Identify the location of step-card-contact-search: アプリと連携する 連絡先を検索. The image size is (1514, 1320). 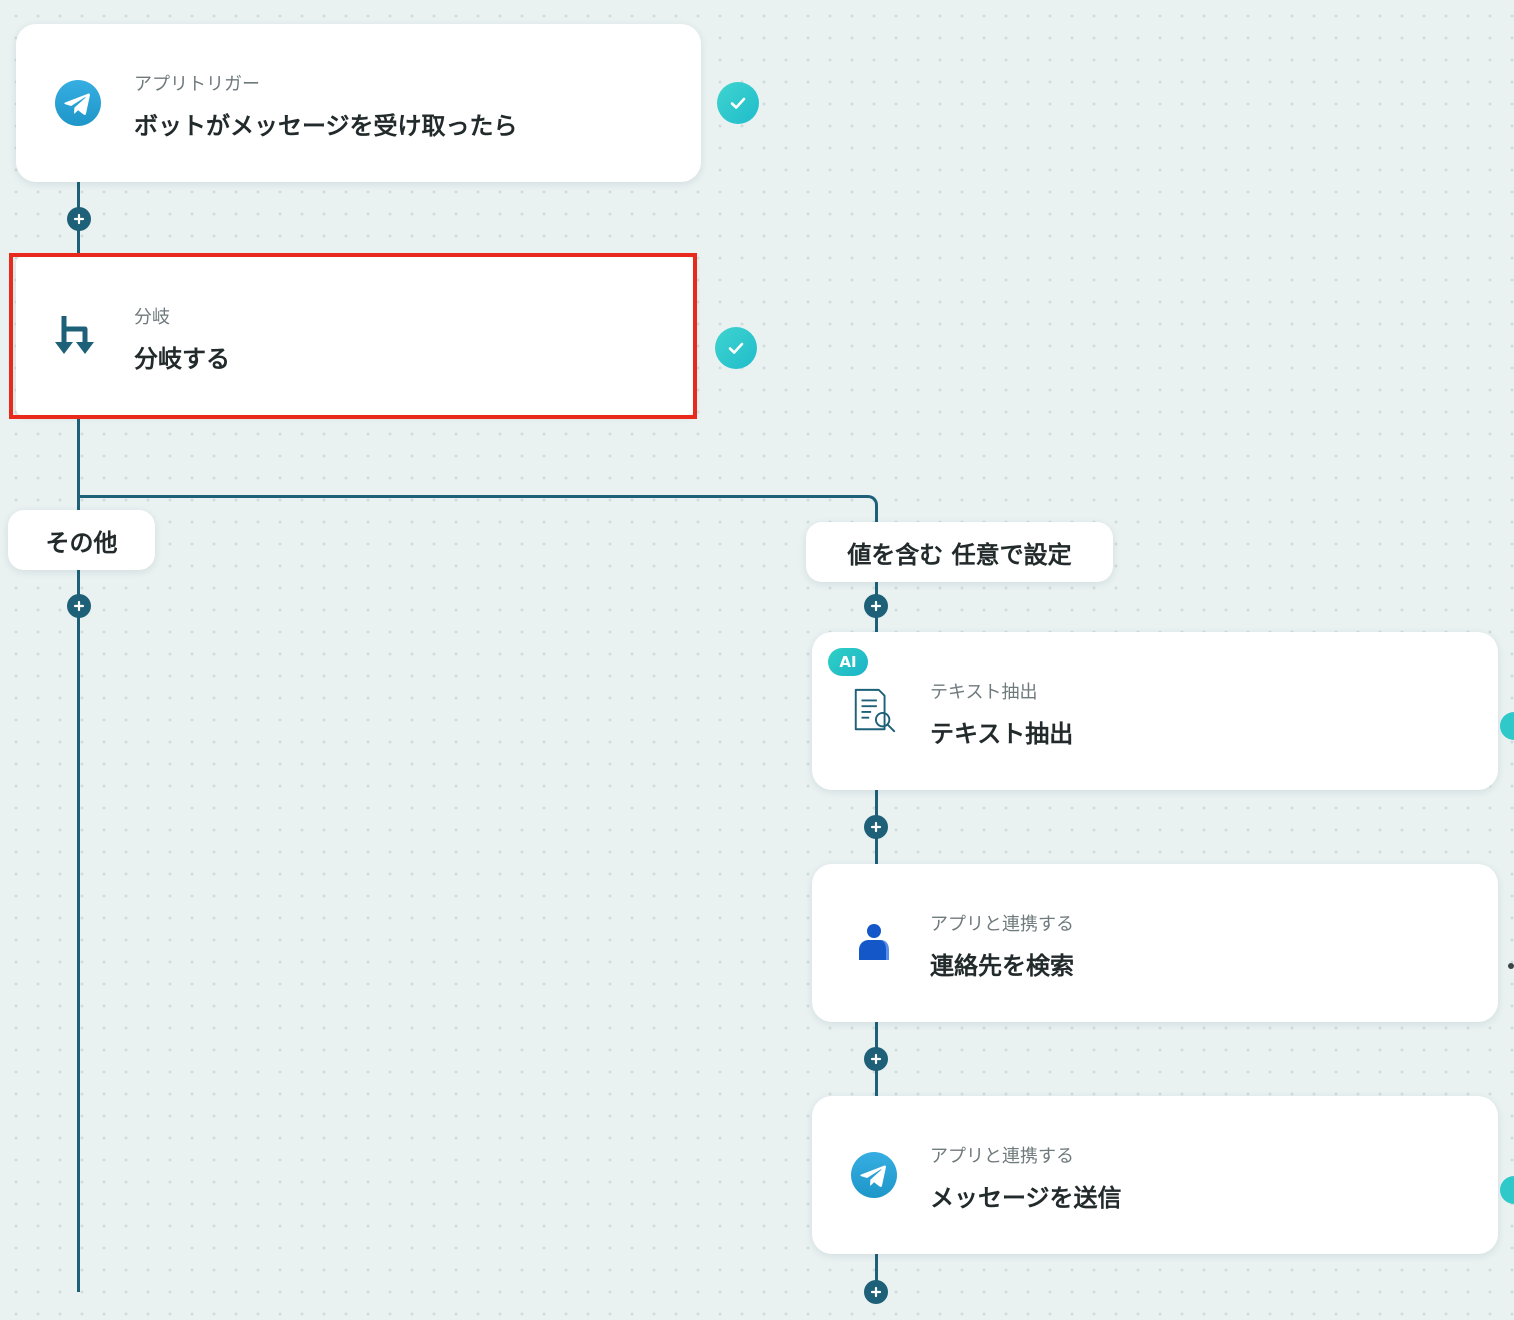
(1155, 943).